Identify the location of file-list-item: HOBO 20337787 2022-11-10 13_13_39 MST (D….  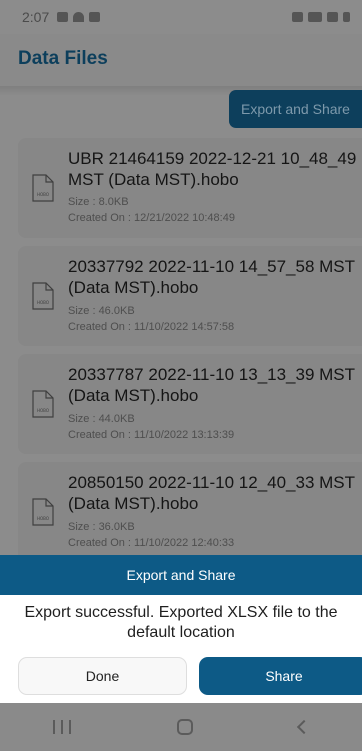
(190, 404).